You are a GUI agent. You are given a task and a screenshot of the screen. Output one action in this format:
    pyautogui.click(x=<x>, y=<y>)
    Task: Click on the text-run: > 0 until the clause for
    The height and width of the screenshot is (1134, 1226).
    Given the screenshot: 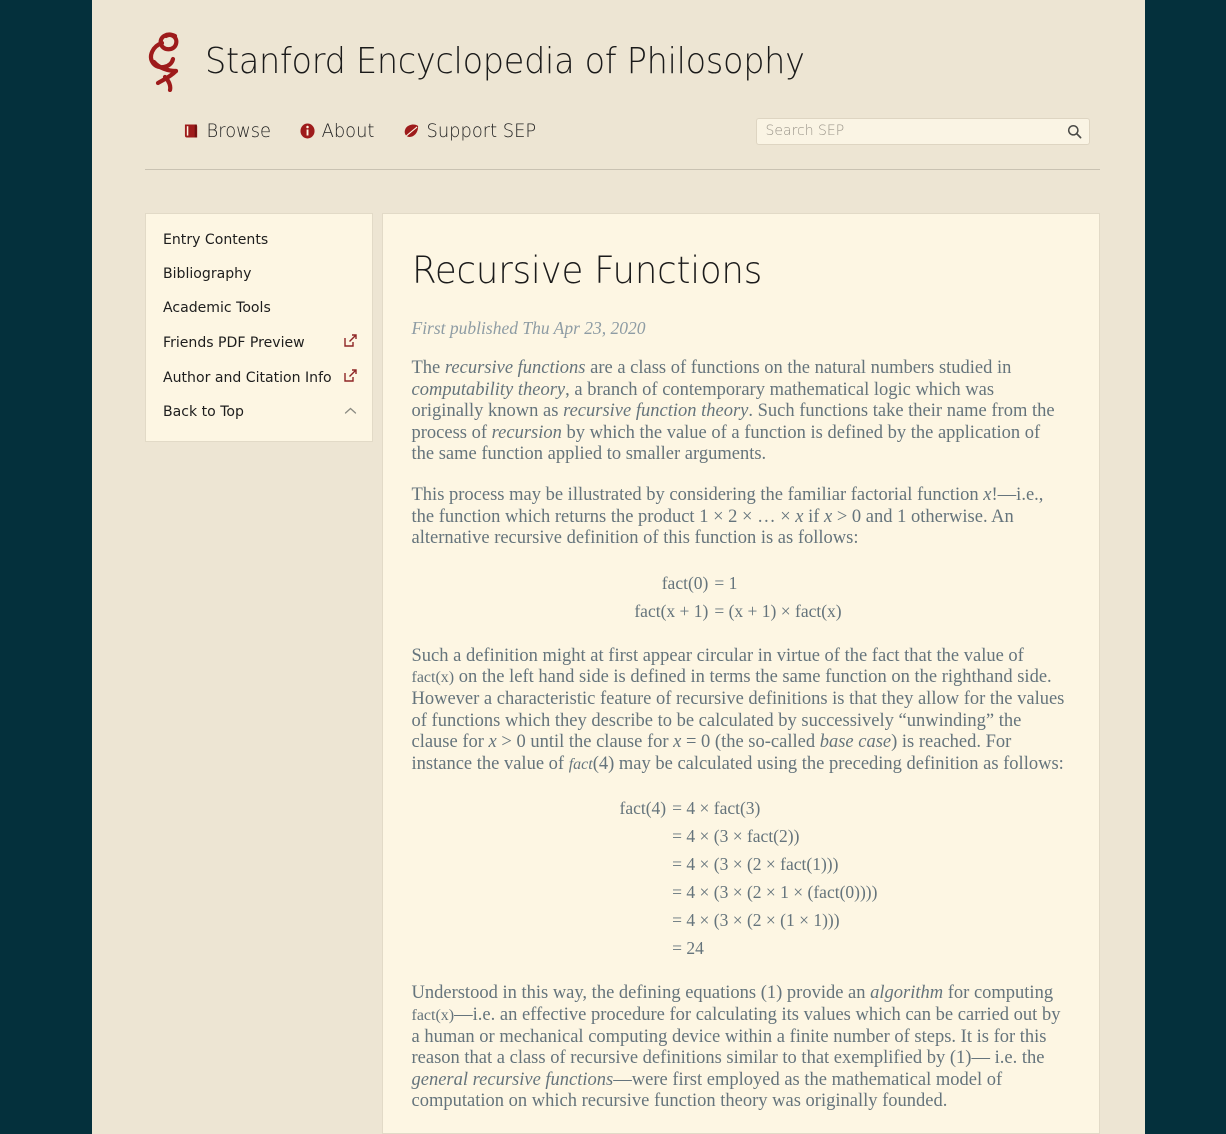 What is the action you would take?
    pyautogui.click(x=585, y=742)
    